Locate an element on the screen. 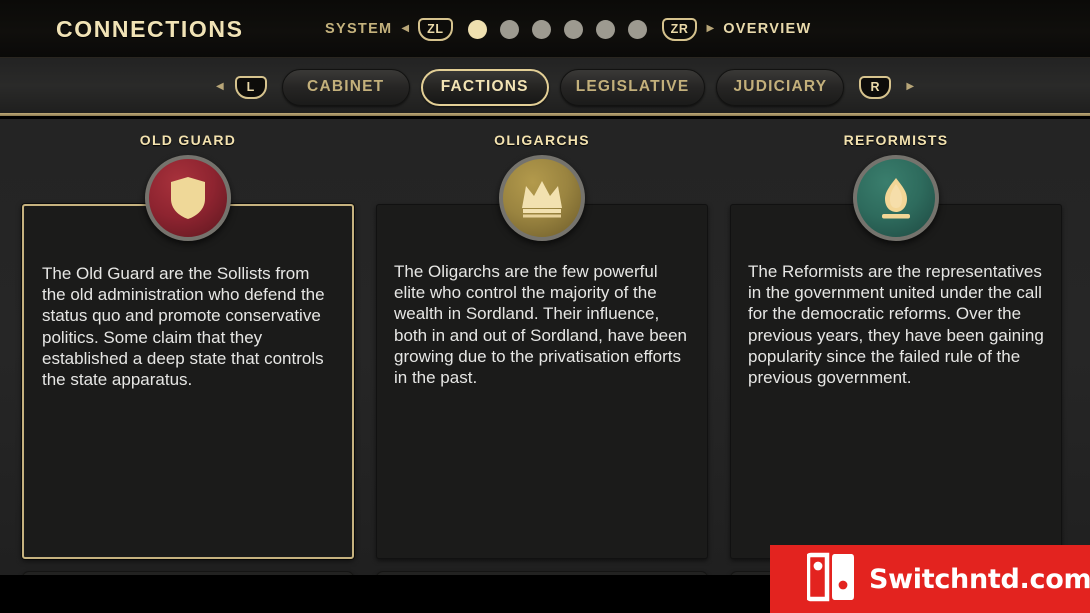  page-dots is located at coordinates (557, 29).